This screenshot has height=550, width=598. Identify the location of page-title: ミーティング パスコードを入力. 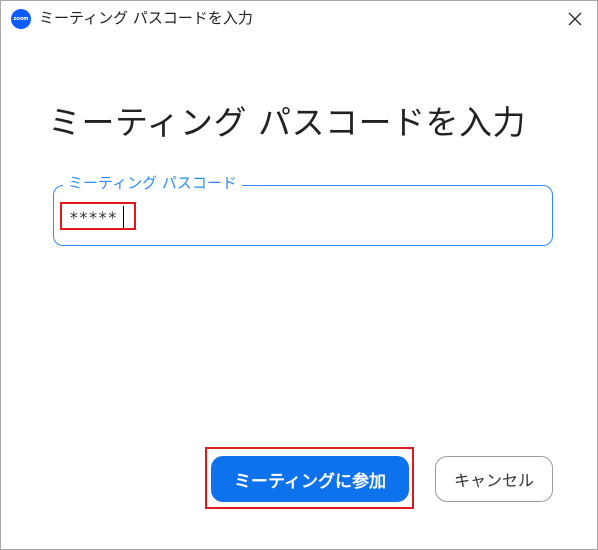
(287, 122).